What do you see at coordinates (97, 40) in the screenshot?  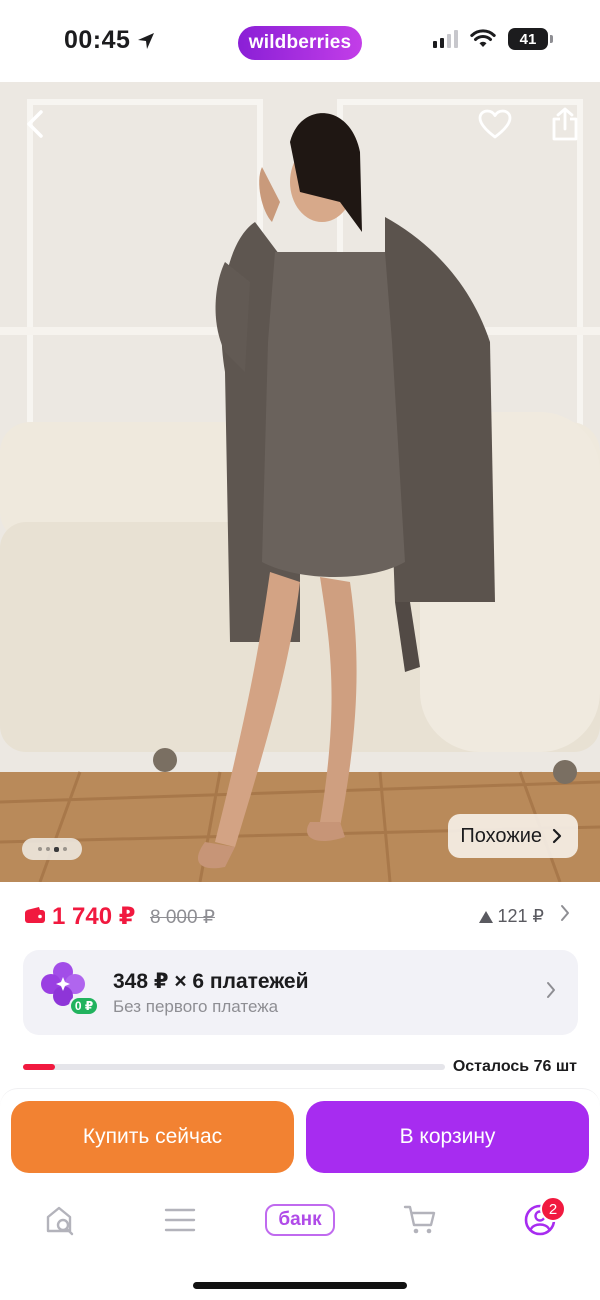 I see `status-time-text: 00:45` at bounding box center [97, 40].